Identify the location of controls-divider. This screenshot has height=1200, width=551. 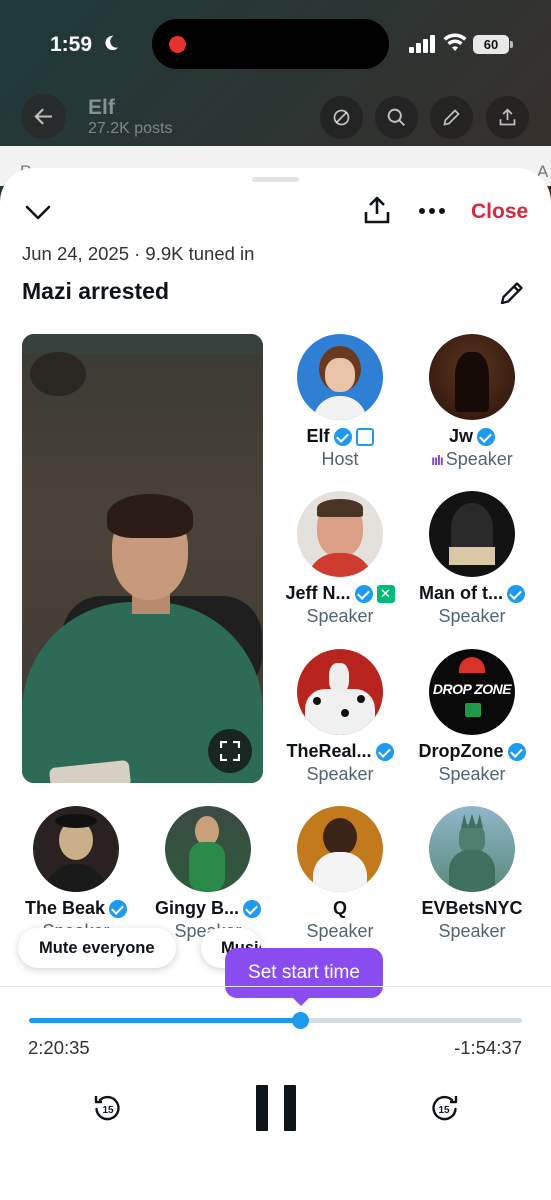
(275, 986).